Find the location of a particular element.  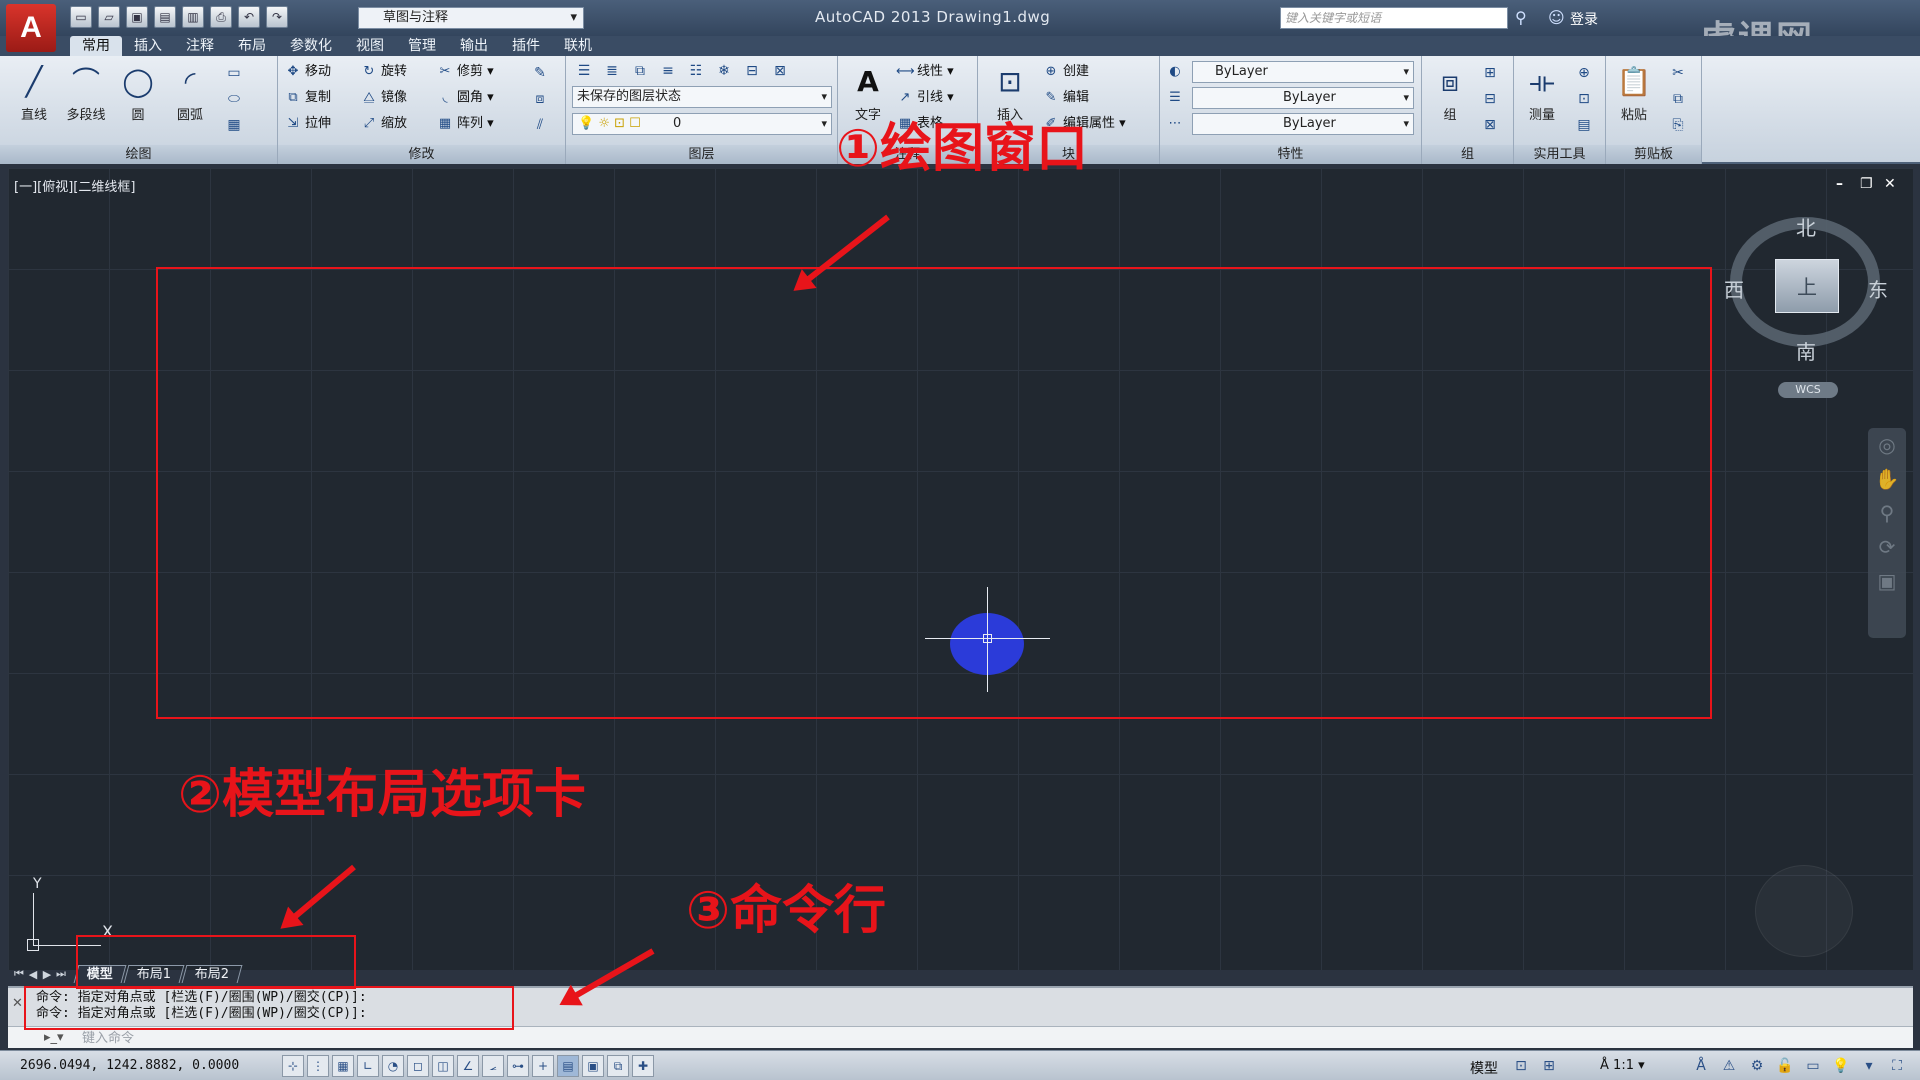

layer-lock-icon: ⊟ is located at coordinates (752, 71).